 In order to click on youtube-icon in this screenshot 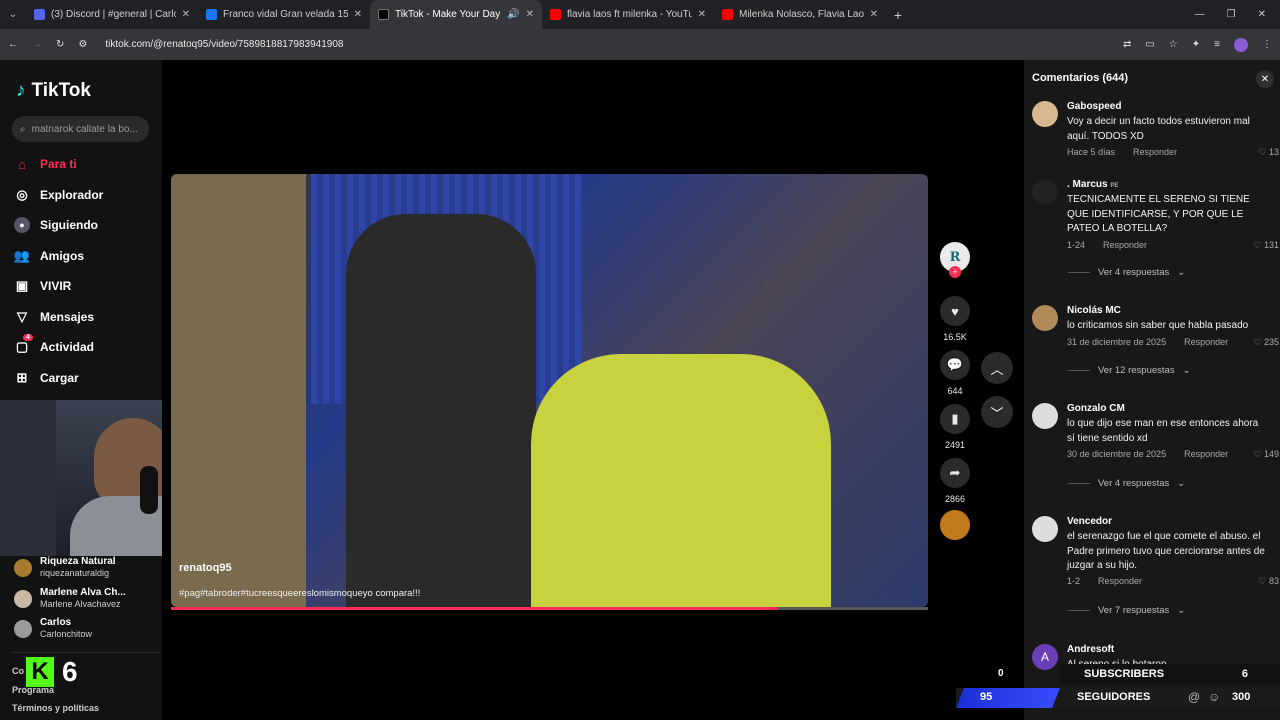, I will do `click(555, 14)`.